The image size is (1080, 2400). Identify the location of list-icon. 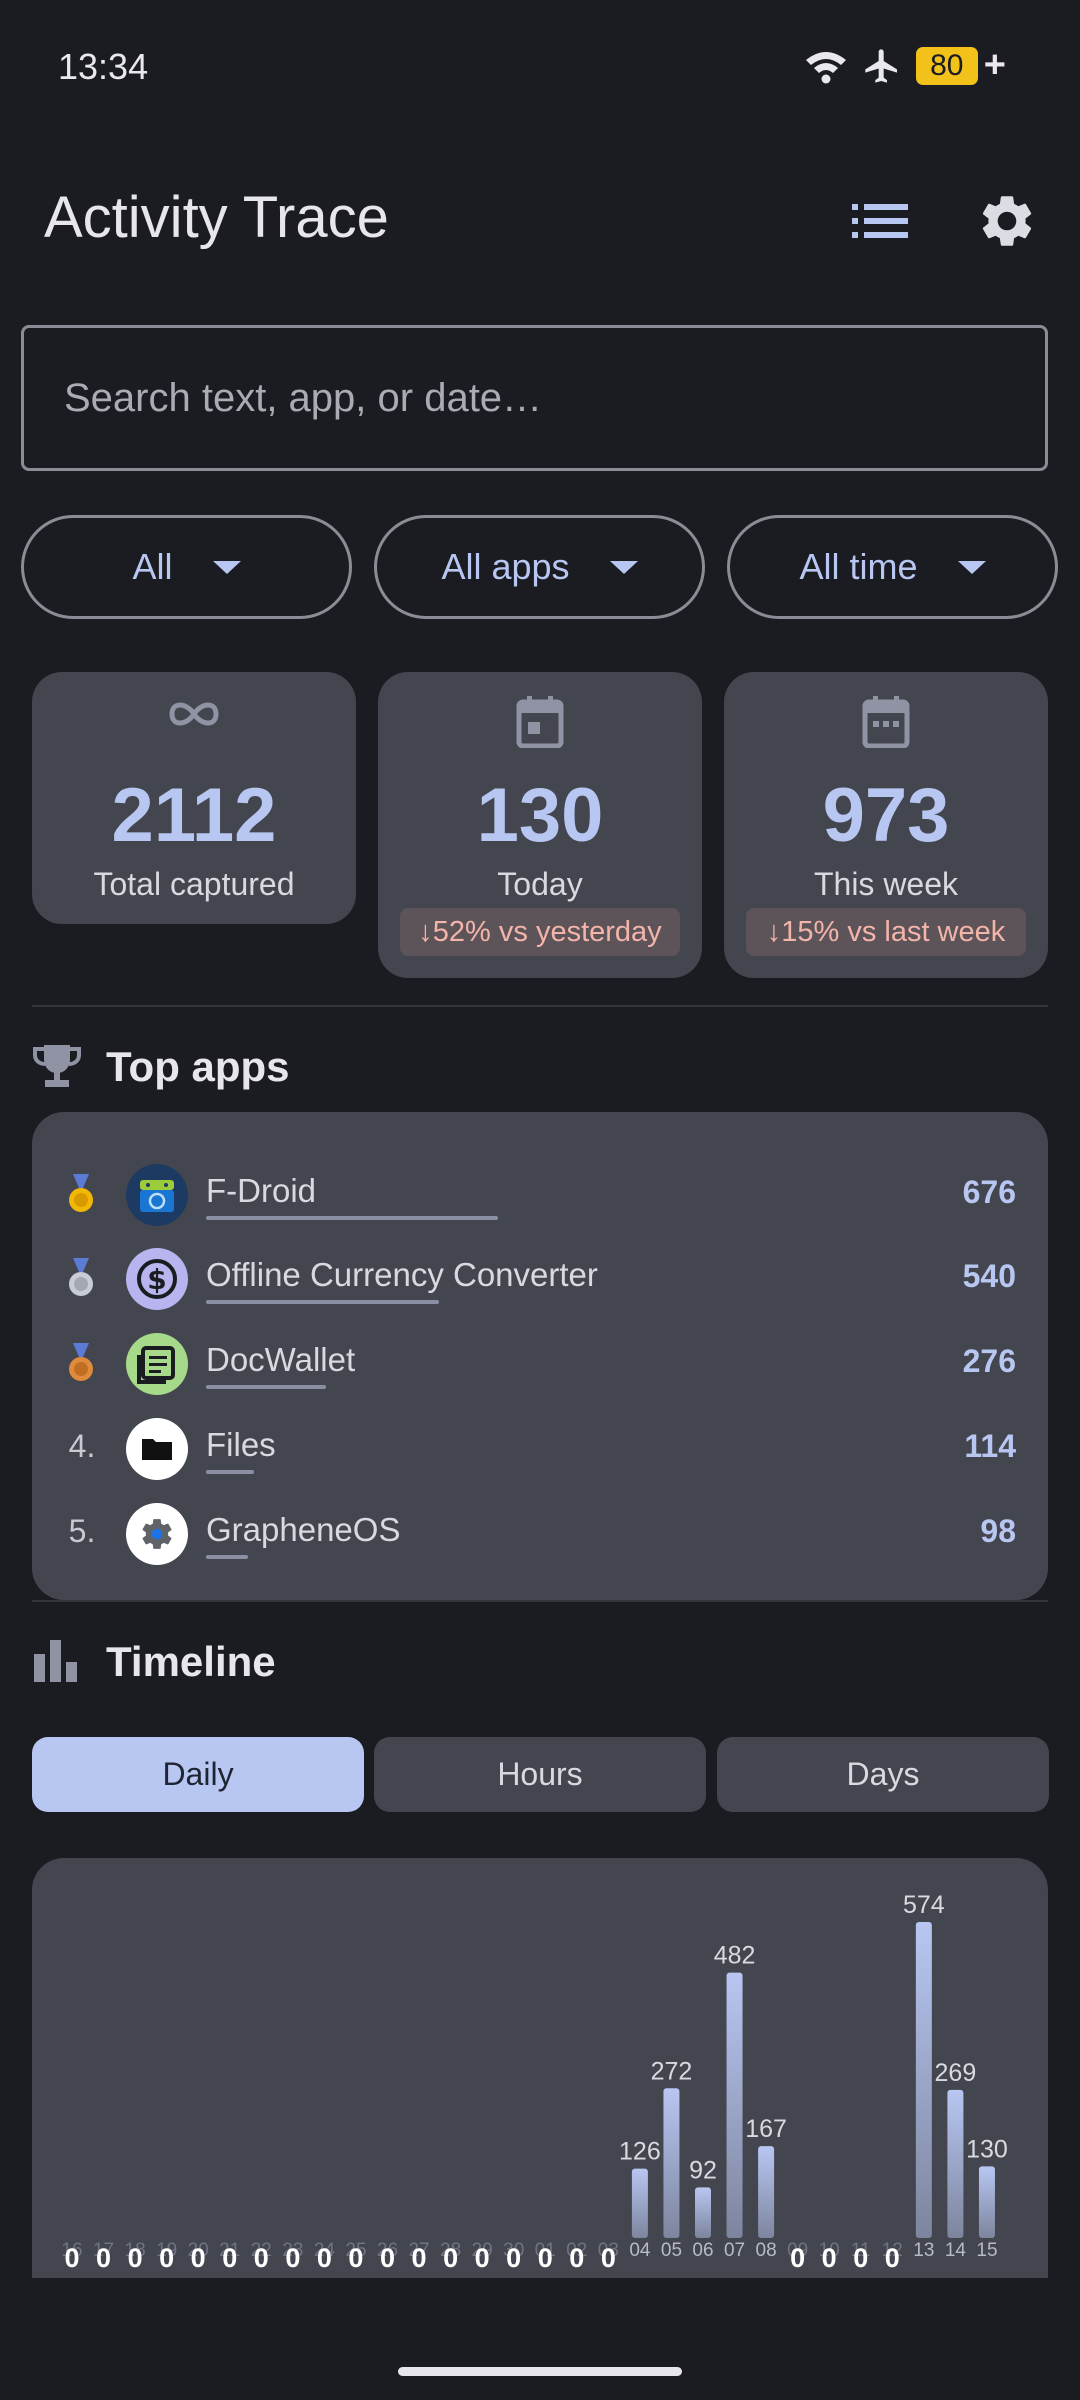
(880, 221).